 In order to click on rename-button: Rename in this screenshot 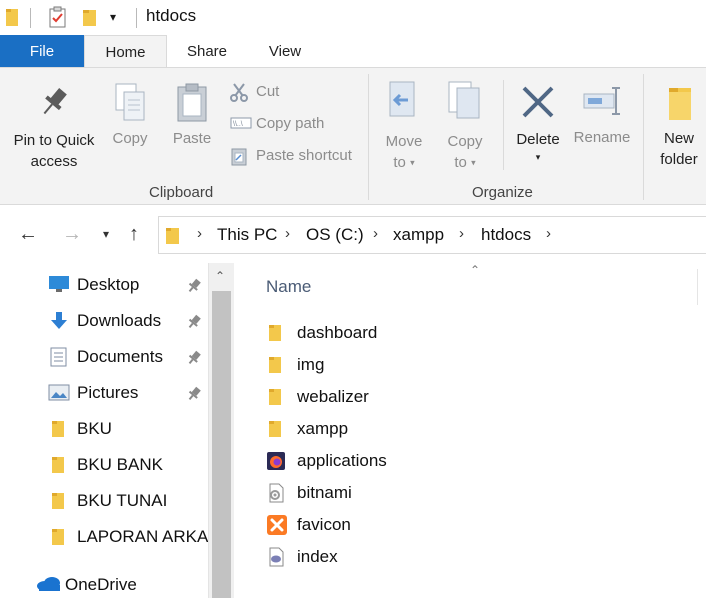, I will do `click(602, 114)`.